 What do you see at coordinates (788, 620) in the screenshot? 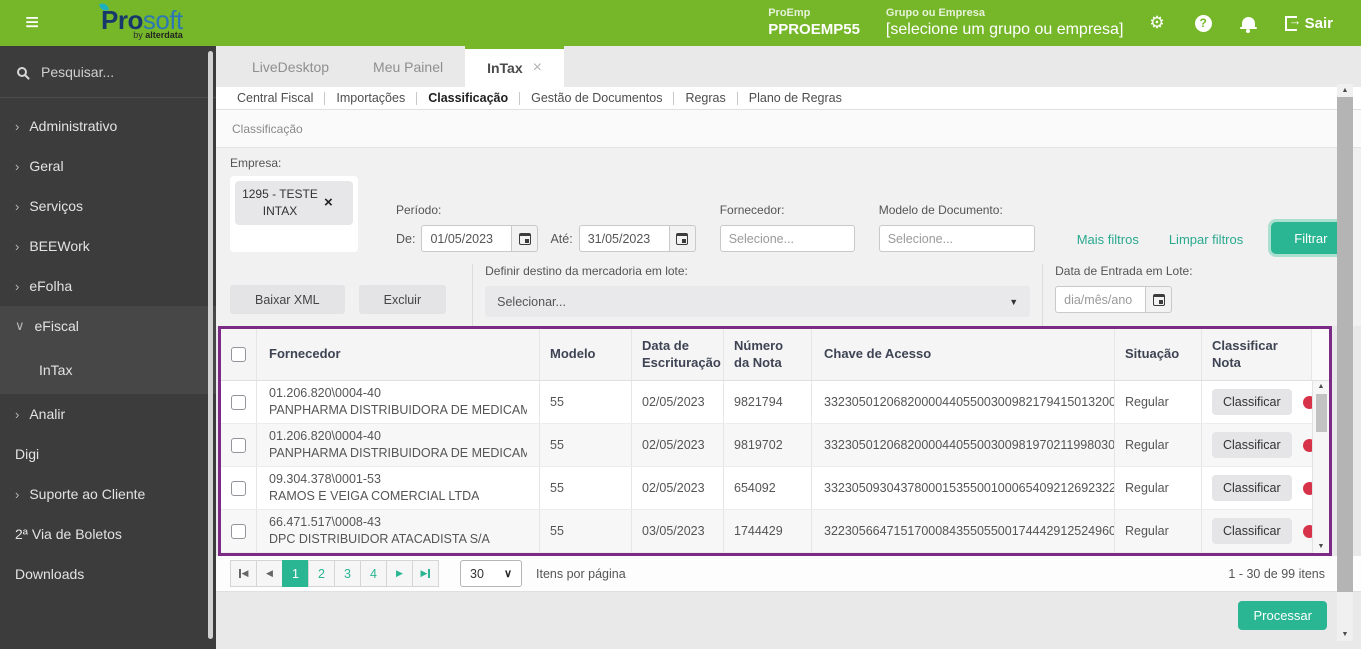
I see `footer-bar: Processar` at bounding box center [788, 620].